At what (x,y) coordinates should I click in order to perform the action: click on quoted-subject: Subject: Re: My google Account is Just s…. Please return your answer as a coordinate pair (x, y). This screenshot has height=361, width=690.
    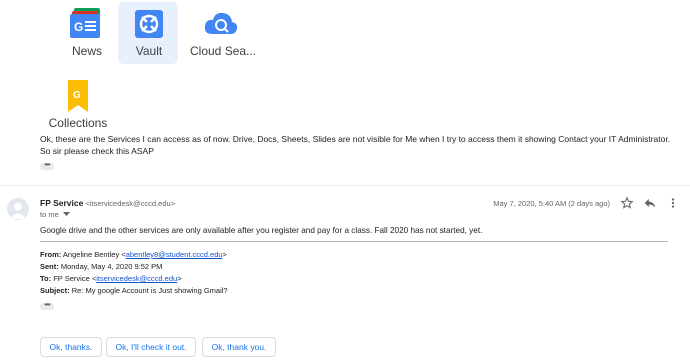
    Looking at the image, I should click on (134, 290).